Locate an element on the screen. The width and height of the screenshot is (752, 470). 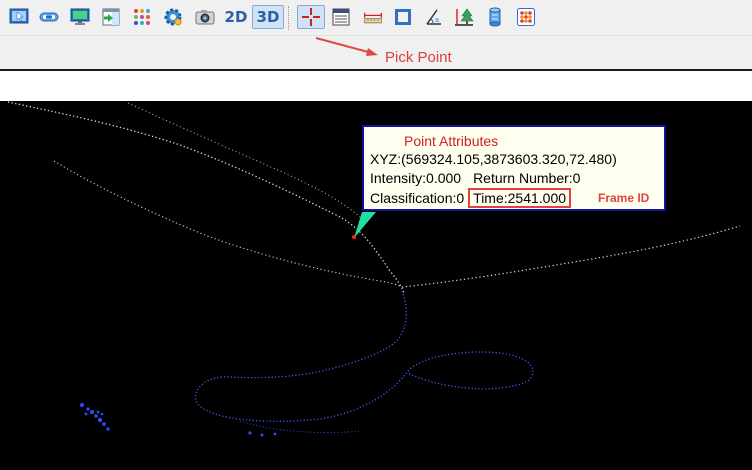
monitor-tool-button is located at coordinates (80, 17).